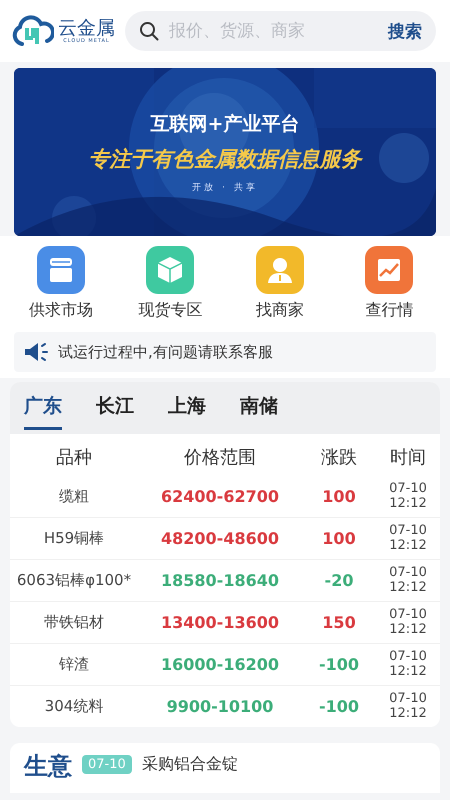  I want to click on region-tab: 南储, so click(259, 411).